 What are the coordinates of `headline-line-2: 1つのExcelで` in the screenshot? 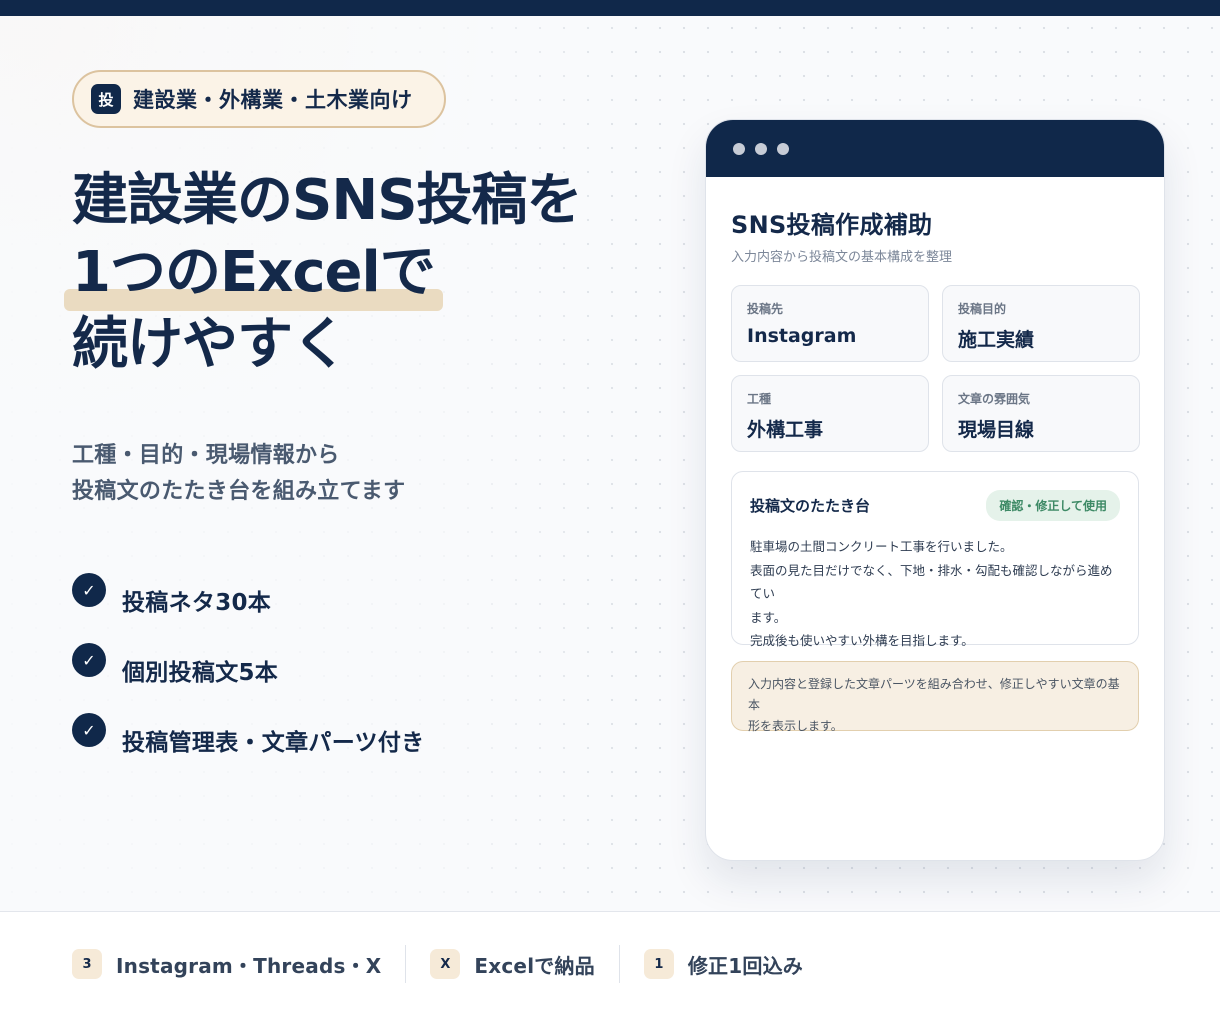 It's located at (253, 274).